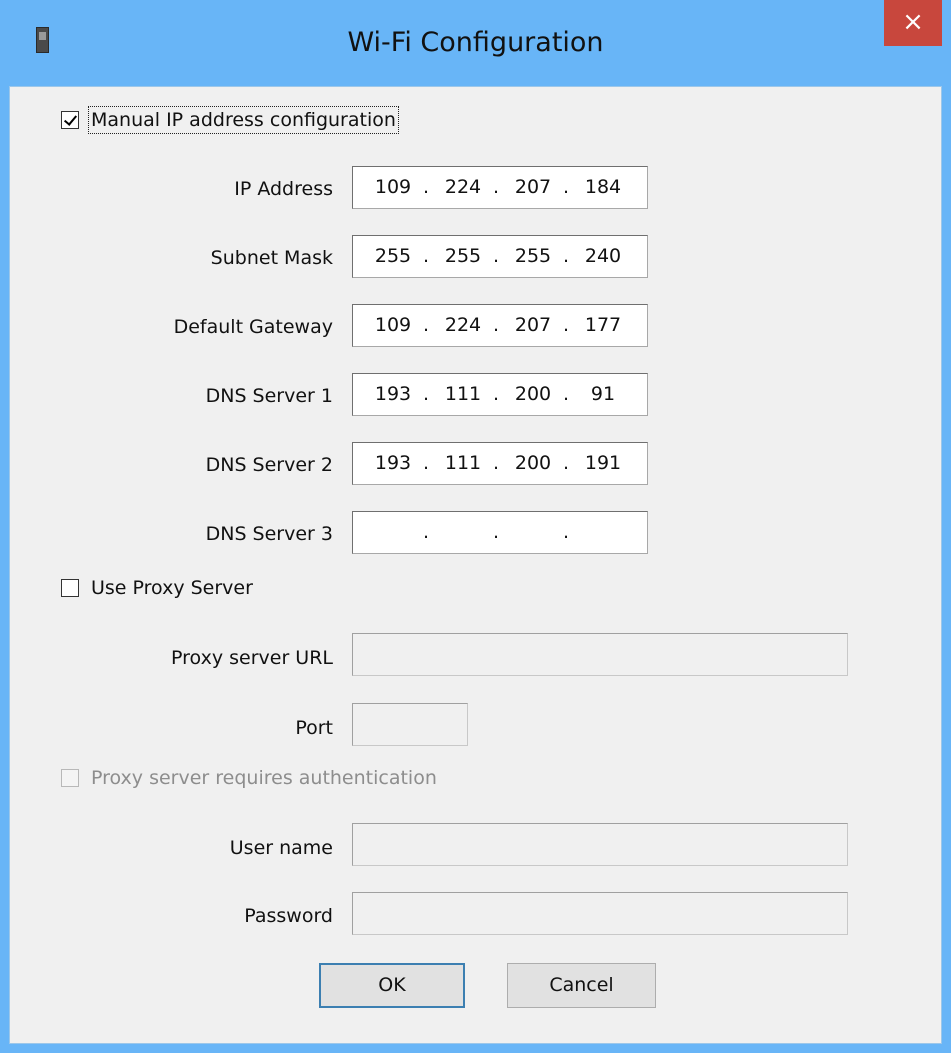 The image size is (951, 1053). Describe the element at coordinates (913, 23) in the screenshot. I see `close-button: ×` at that location.